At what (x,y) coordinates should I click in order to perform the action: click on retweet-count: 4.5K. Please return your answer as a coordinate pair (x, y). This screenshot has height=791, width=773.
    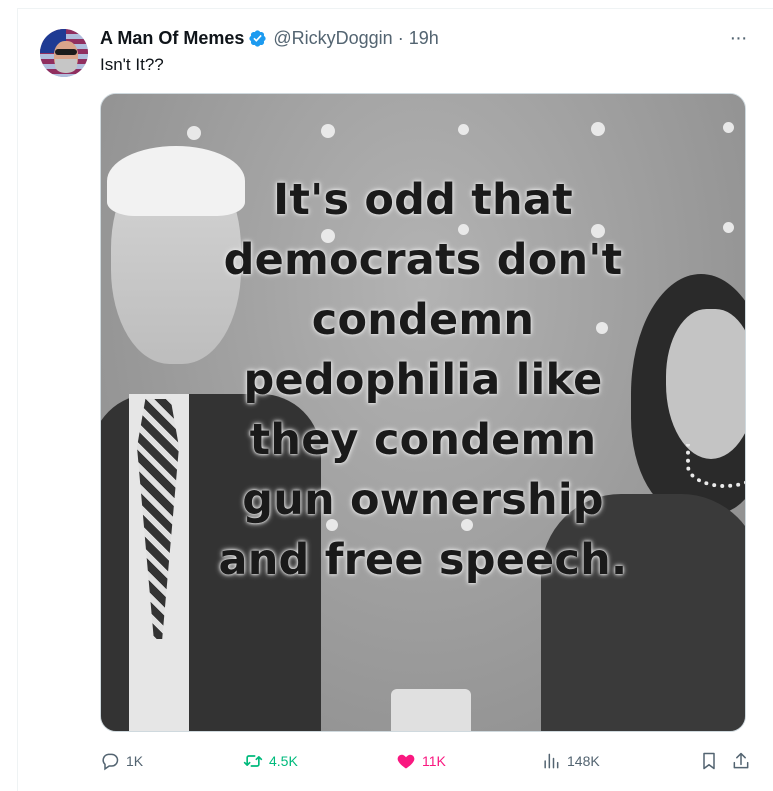
    Looking at the image, I should click on (283, 761).